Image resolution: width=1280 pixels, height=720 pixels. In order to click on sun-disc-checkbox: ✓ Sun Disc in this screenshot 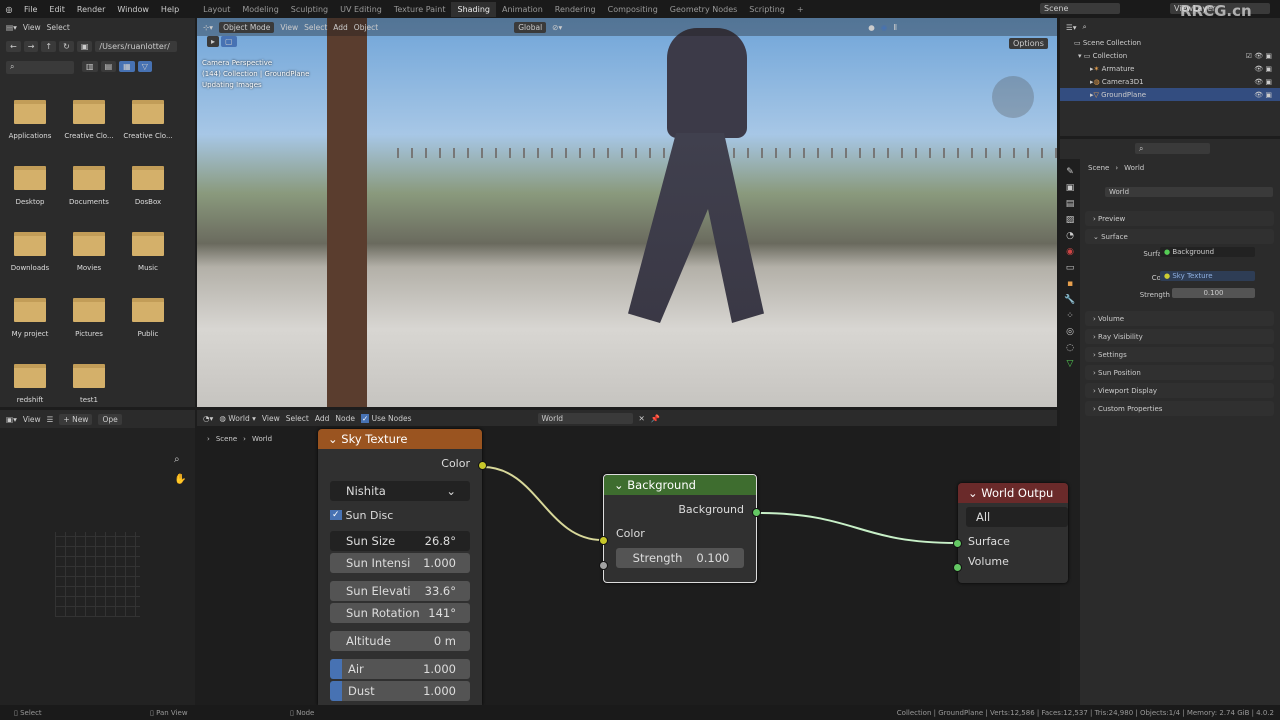, I will do `click(400, 515)`.